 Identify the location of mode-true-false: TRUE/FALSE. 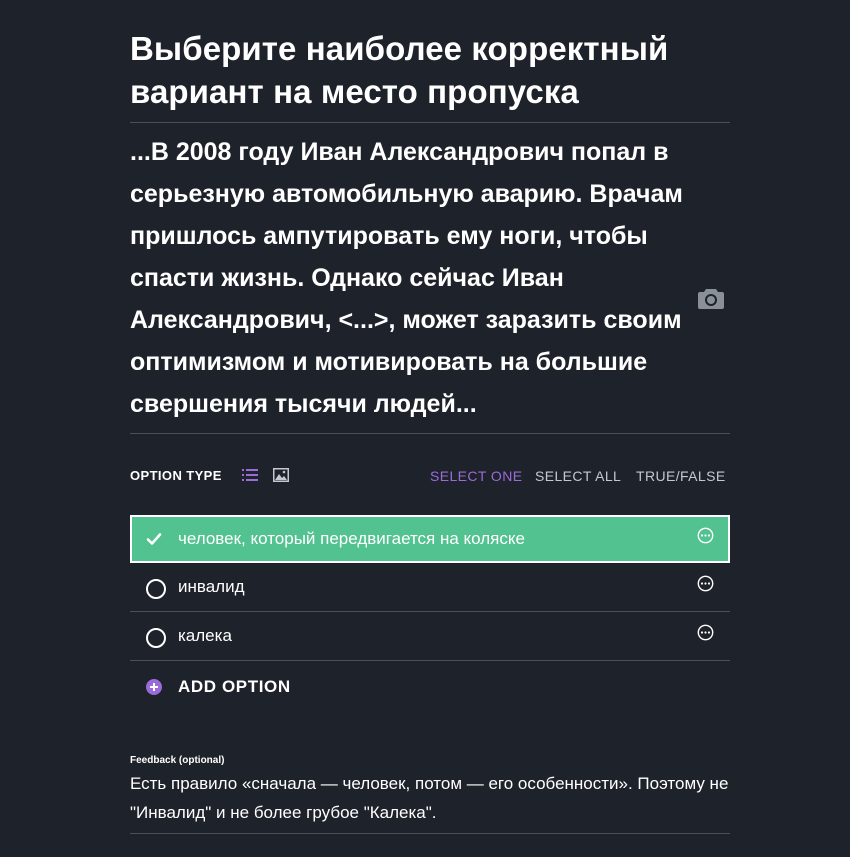
(681, 476).